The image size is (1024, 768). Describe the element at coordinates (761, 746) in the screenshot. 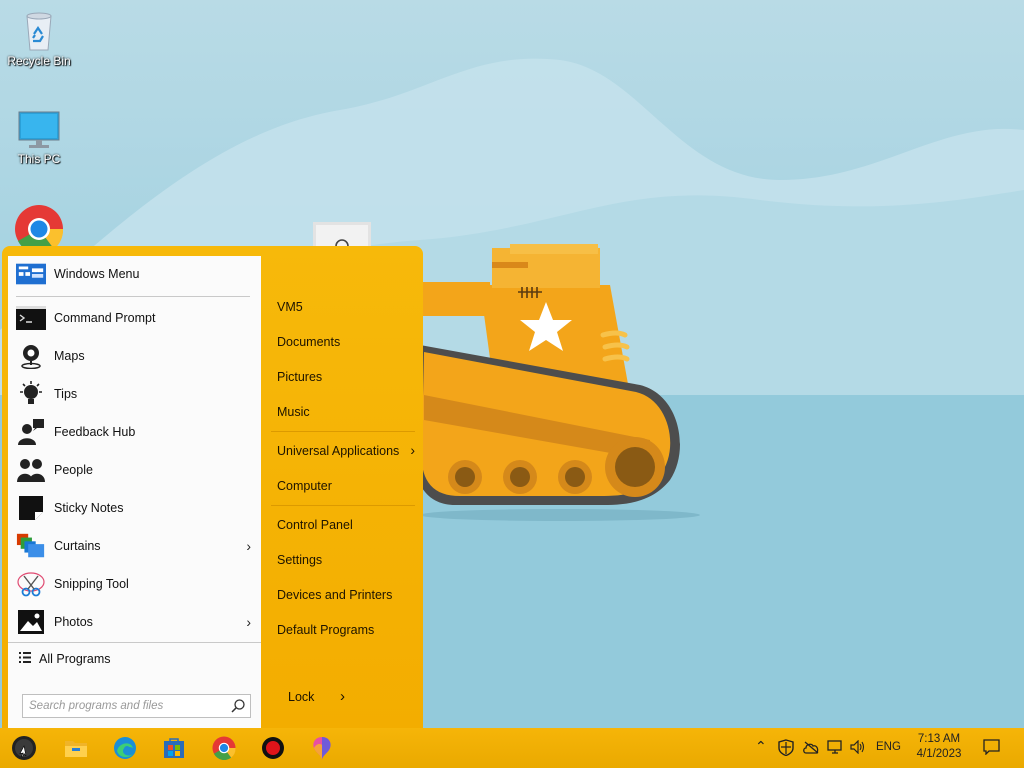

I see `show-hidden-icons-chevron-icon: ⌃` at that location.